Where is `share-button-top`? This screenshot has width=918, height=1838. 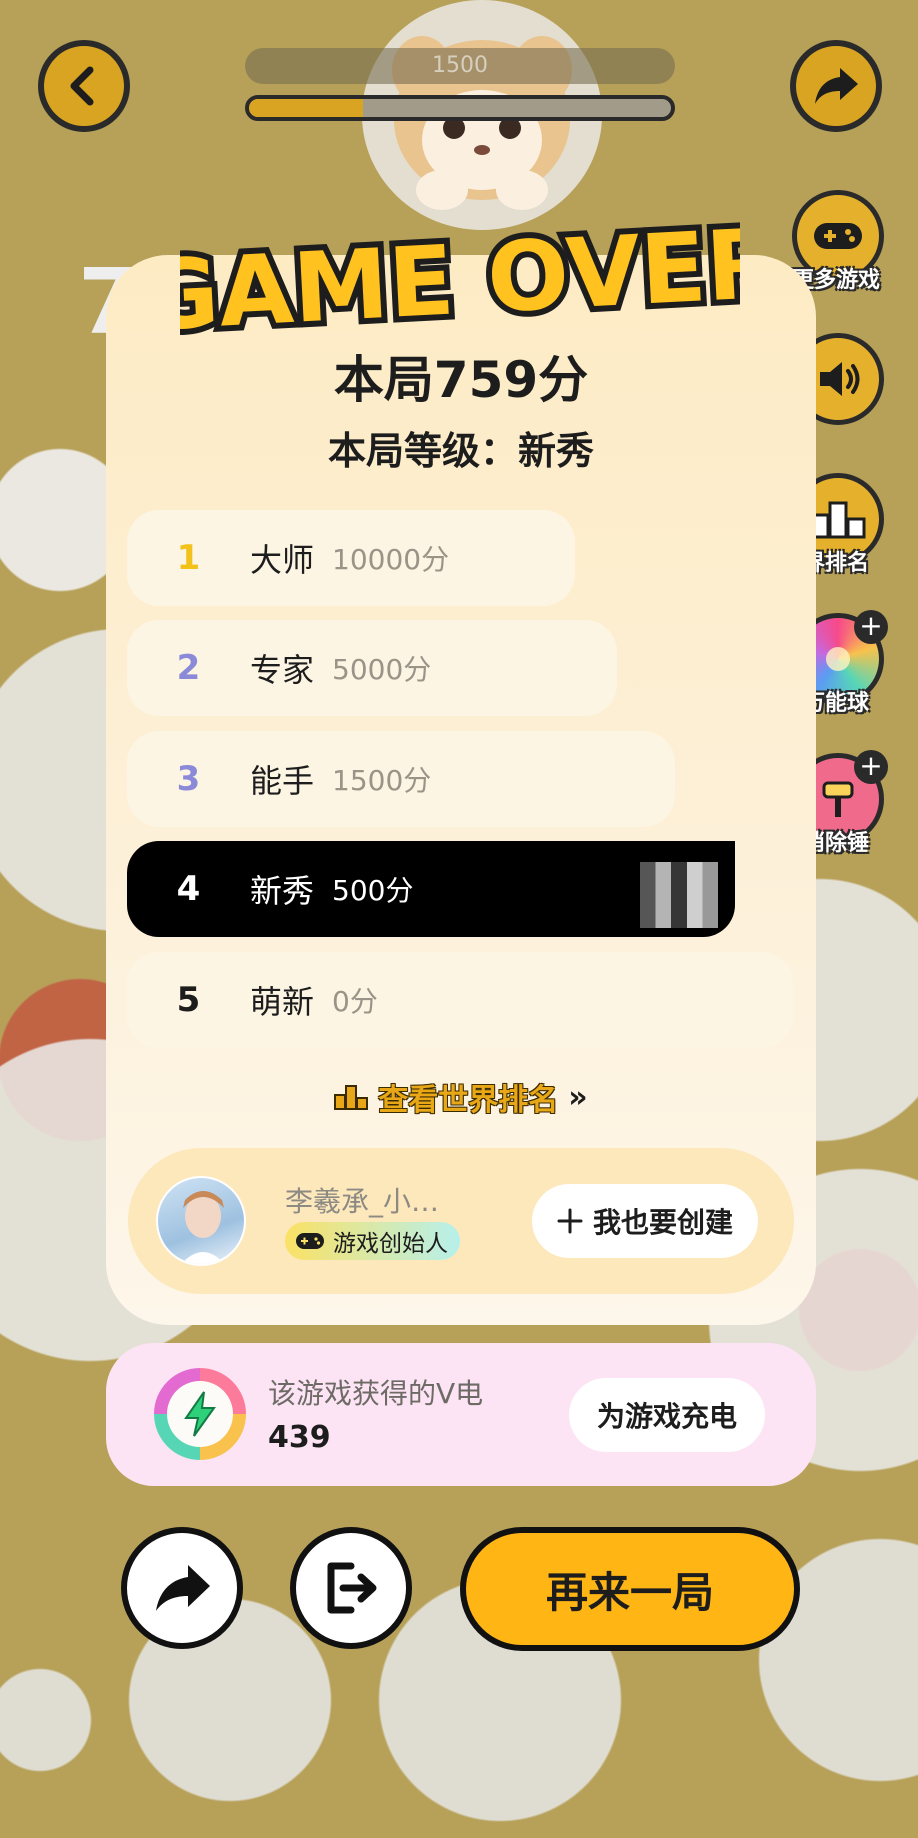
share-button-top is located at coordinates (836, 86).